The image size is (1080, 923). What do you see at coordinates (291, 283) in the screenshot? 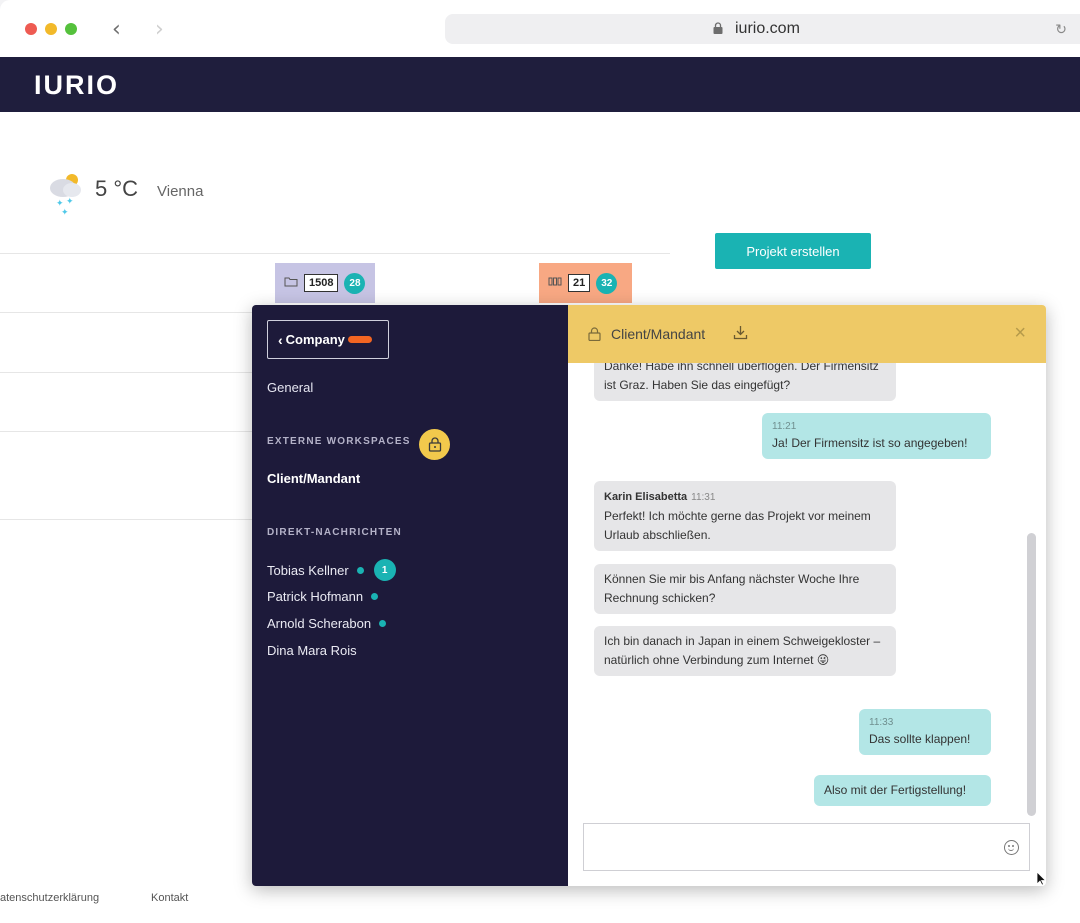
I see `folder-icon` at bounding box center [291, 283].